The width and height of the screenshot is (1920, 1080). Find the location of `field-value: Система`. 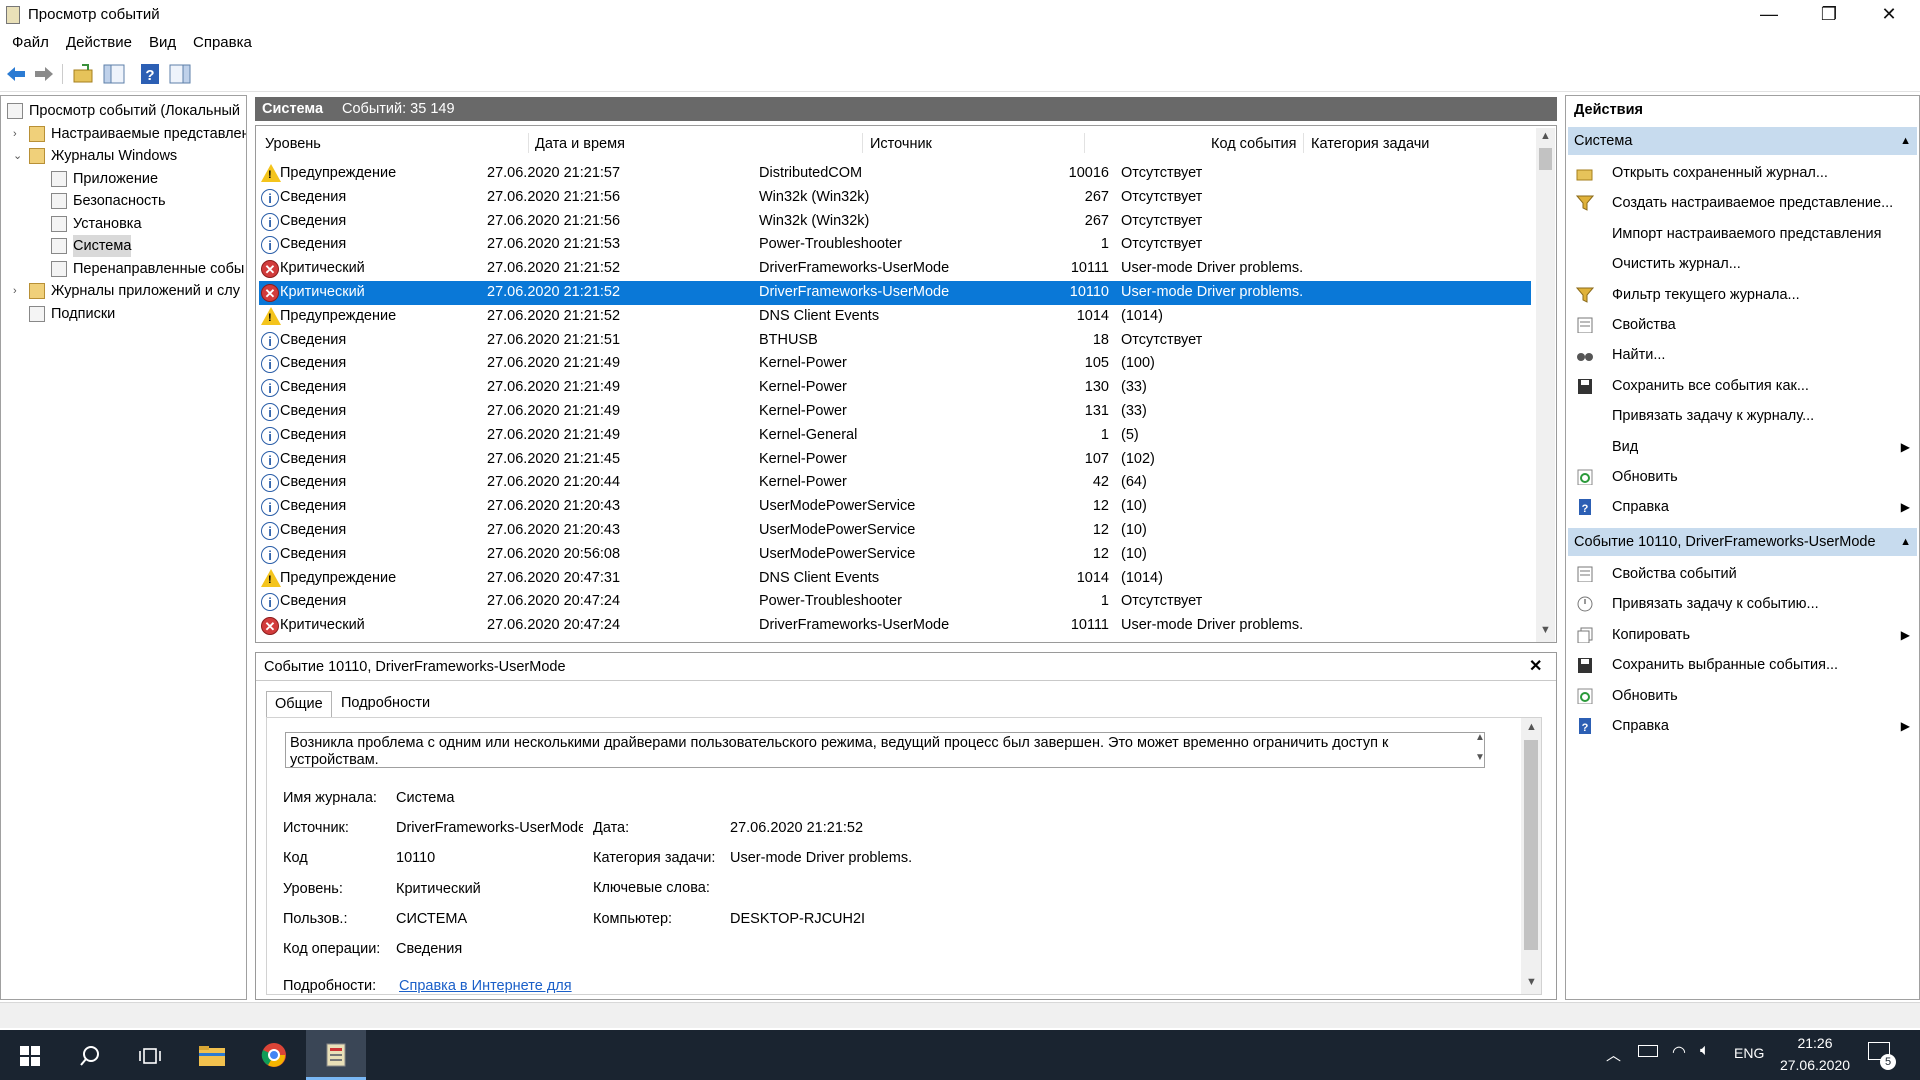

field-value: Система is located at coordinates (489, 798).